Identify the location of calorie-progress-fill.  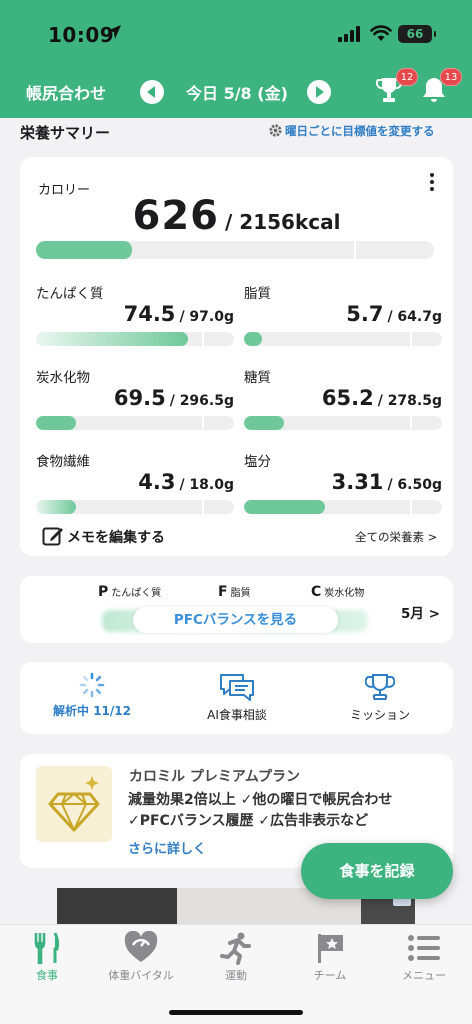
(84, 250).